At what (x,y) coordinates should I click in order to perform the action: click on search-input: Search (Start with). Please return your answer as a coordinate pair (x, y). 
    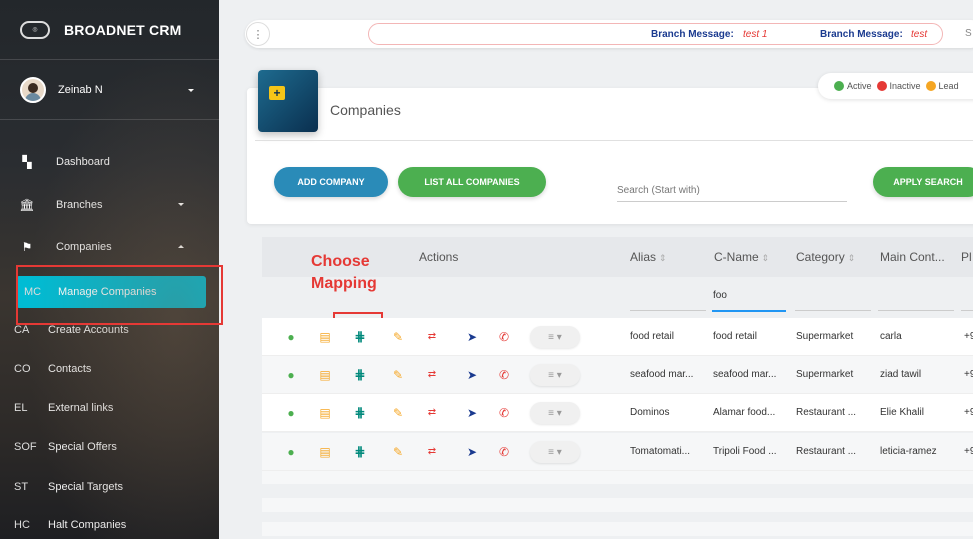
    Looking at the image, I should click on (732, 191).